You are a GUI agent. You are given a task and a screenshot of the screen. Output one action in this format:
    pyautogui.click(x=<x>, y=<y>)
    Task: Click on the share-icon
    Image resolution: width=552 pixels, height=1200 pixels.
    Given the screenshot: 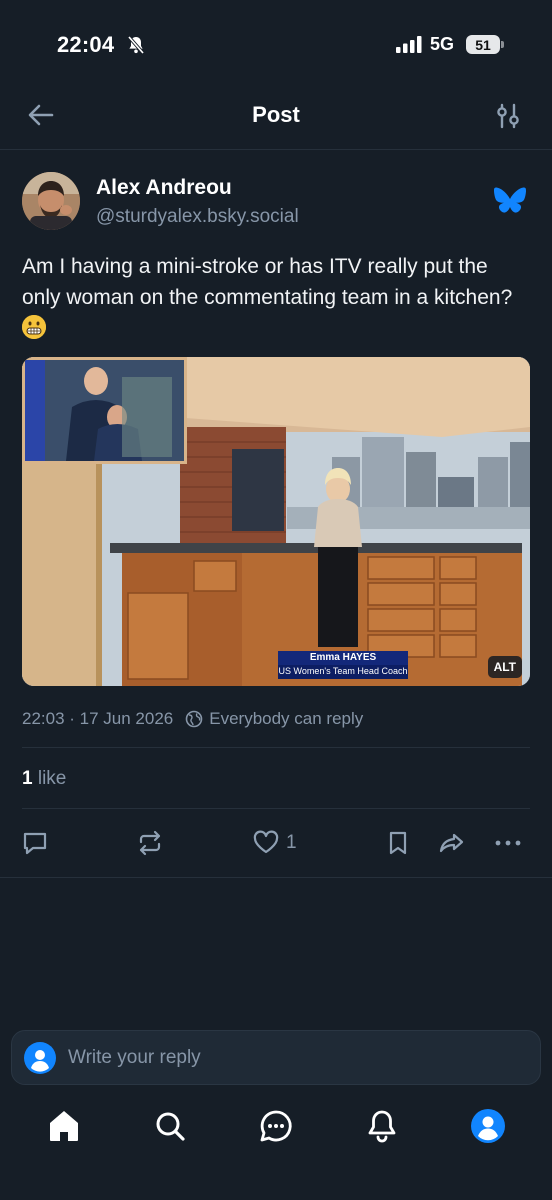 What is the action you would take?
    pyautogui.click(x=452, y=843)
    